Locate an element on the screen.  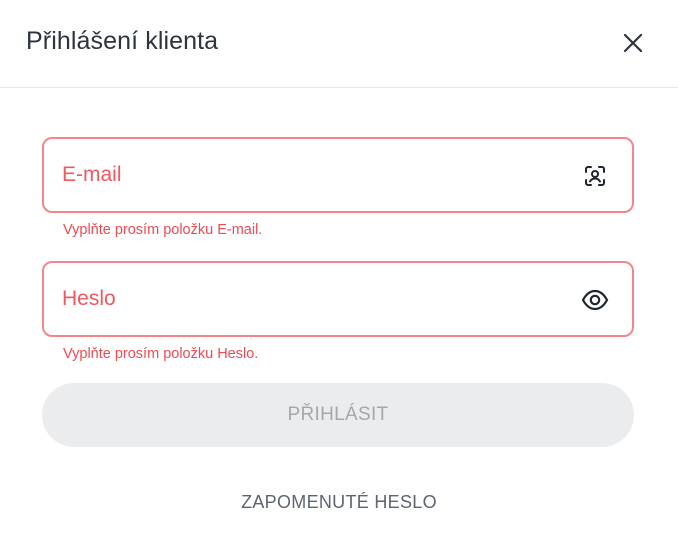
forgot-password-link: ZAPOMENUTÉ HESLO is located at coordinates (339, 502).